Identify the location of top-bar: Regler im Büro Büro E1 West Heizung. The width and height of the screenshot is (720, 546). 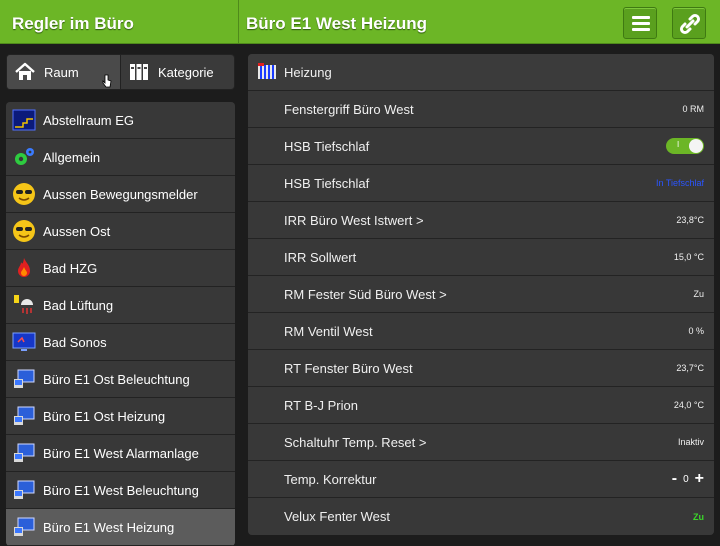
(360, 22).